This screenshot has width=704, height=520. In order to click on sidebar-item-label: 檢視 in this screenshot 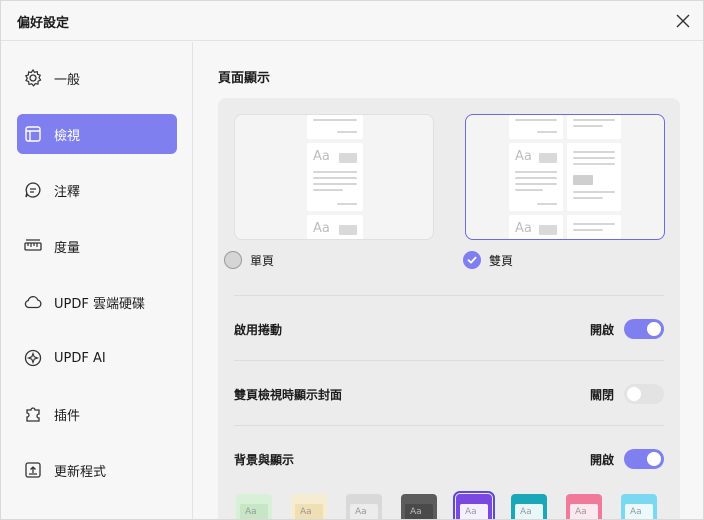, I will do `click(67, 136)`.